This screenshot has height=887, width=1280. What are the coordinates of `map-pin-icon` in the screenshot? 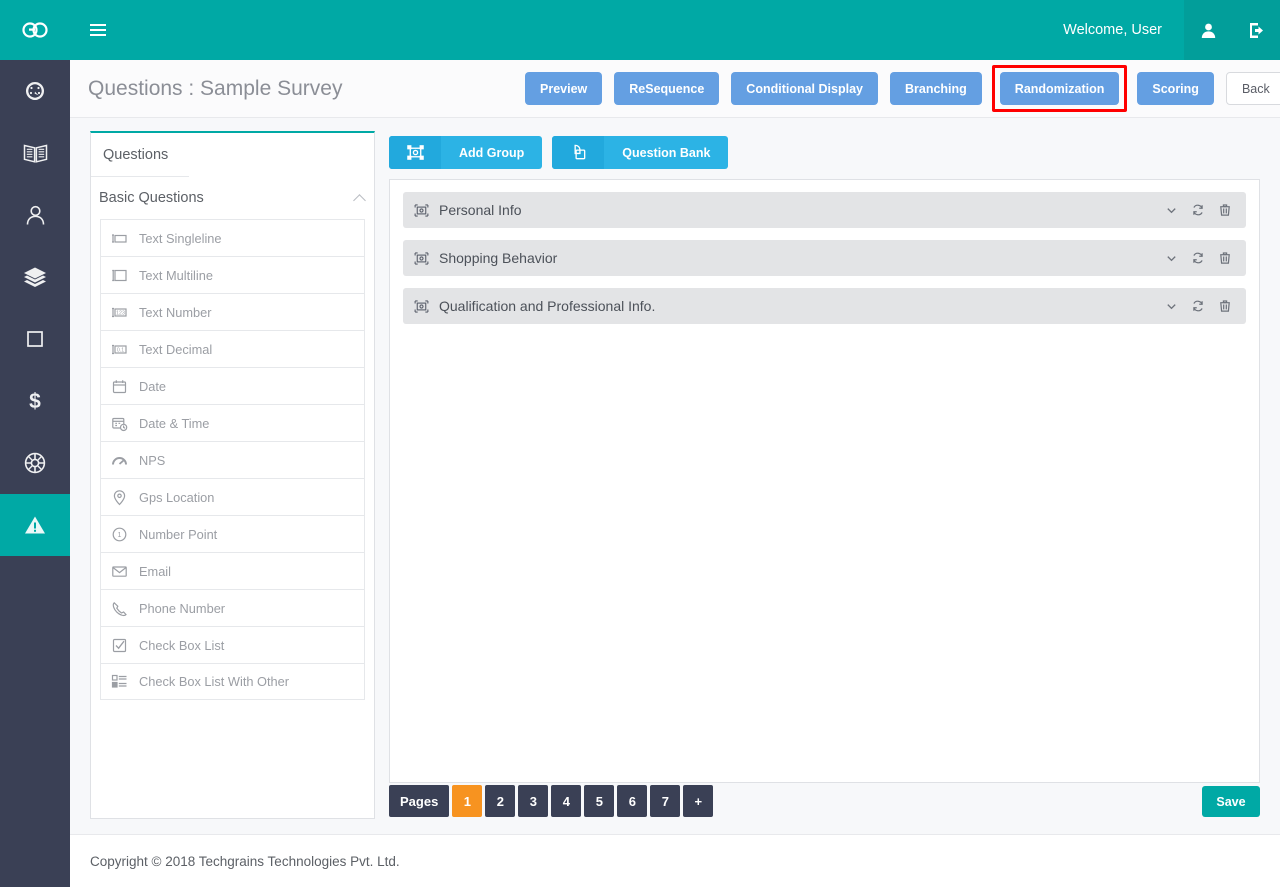 It's located at (119, 497).